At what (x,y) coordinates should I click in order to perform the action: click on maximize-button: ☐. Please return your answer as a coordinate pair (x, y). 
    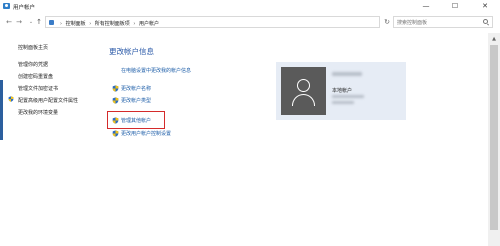
    Looking at the image, I should click on (455, 6).